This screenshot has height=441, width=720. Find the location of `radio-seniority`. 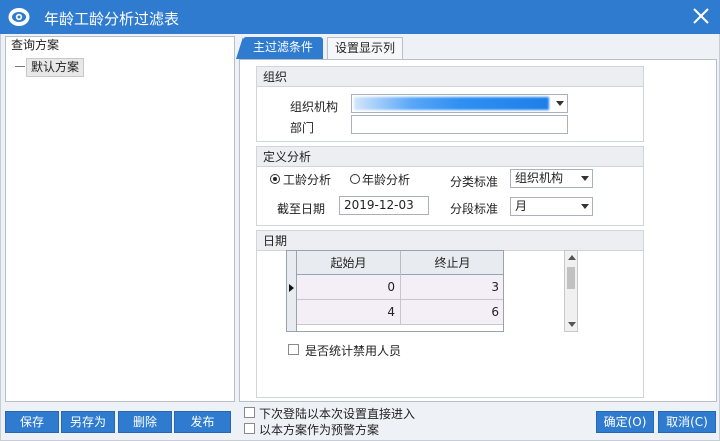

radio-seniority is located at coordinates (275, 179).